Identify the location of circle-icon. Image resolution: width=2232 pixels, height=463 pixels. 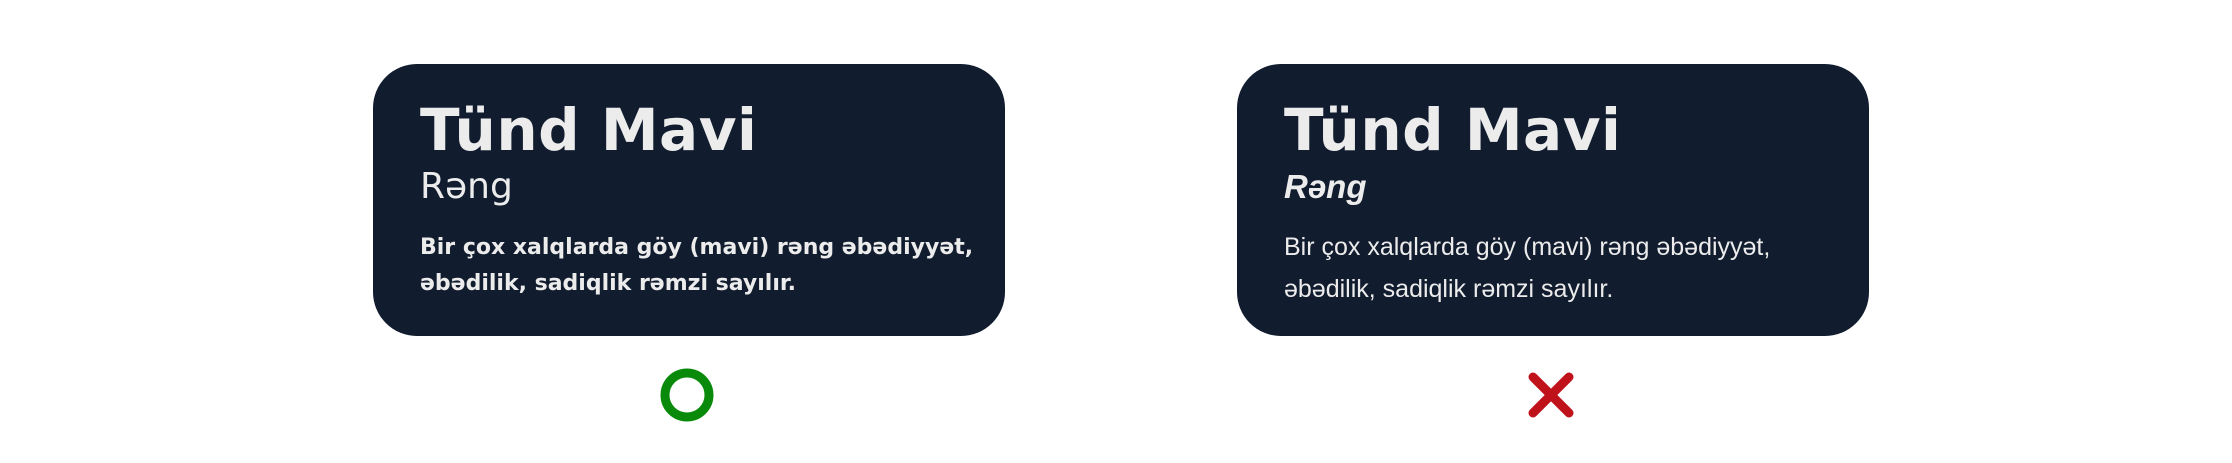
(687, 395).